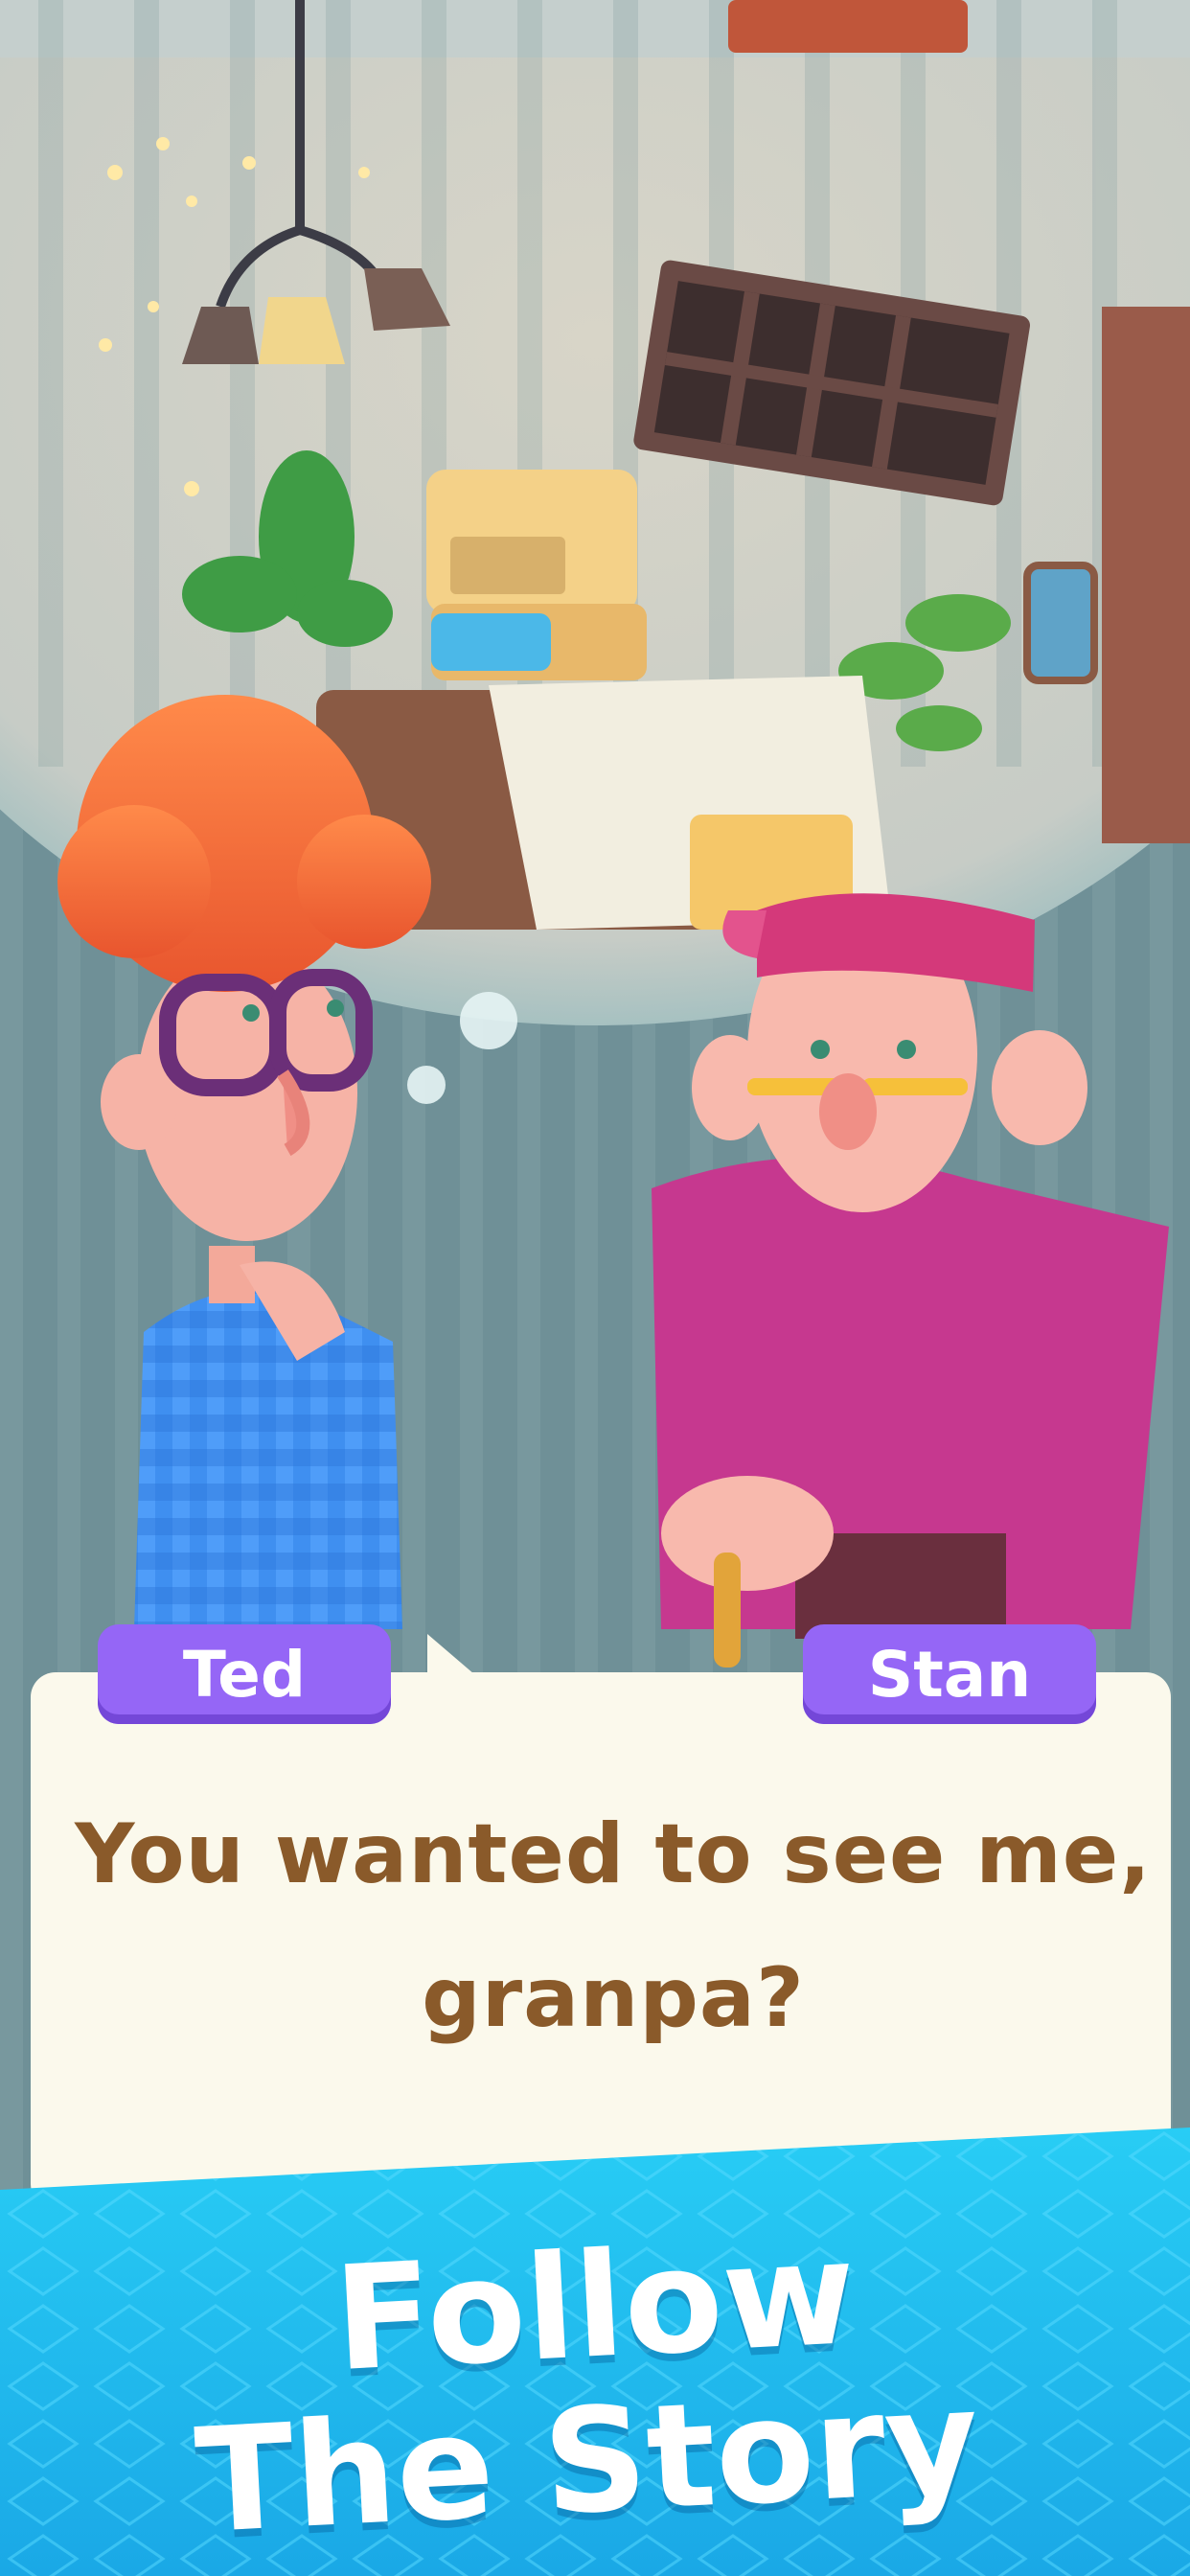 This screenshot has height=2576, width=1190. What do you see at coordinates (537, 575) in the screenshot?
I see `computer-icon` at bounding box center [537, 575].